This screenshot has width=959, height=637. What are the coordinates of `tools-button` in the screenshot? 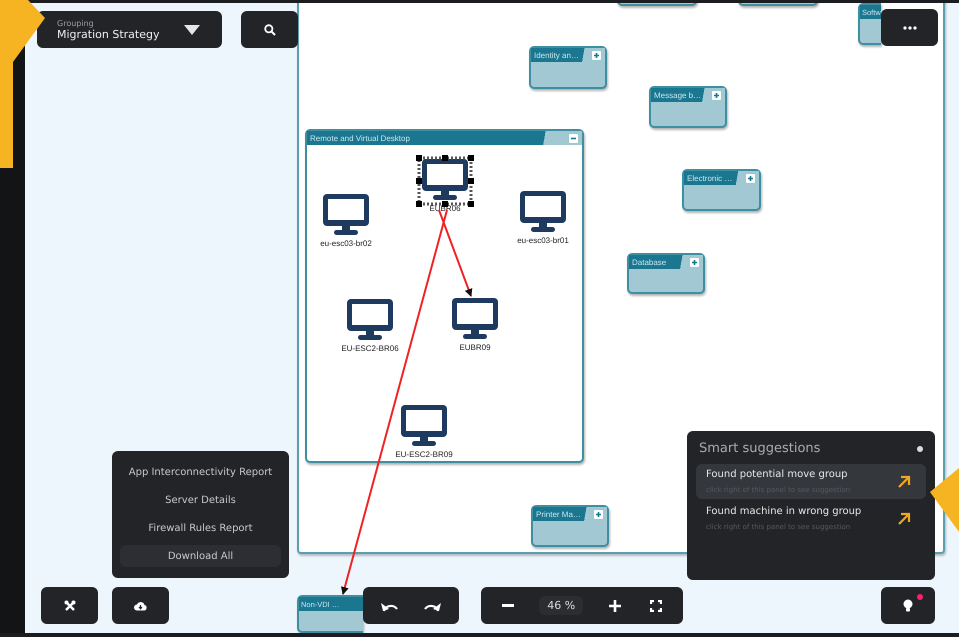 It's located at (69, 605).